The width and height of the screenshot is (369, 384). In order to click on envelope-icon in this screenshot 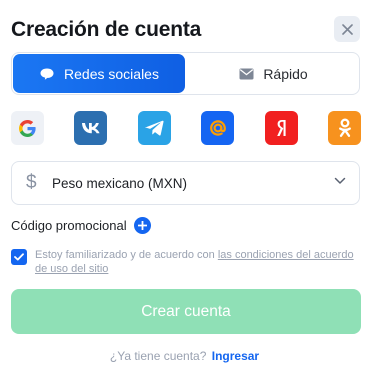, I will do `click(246, 73)`.